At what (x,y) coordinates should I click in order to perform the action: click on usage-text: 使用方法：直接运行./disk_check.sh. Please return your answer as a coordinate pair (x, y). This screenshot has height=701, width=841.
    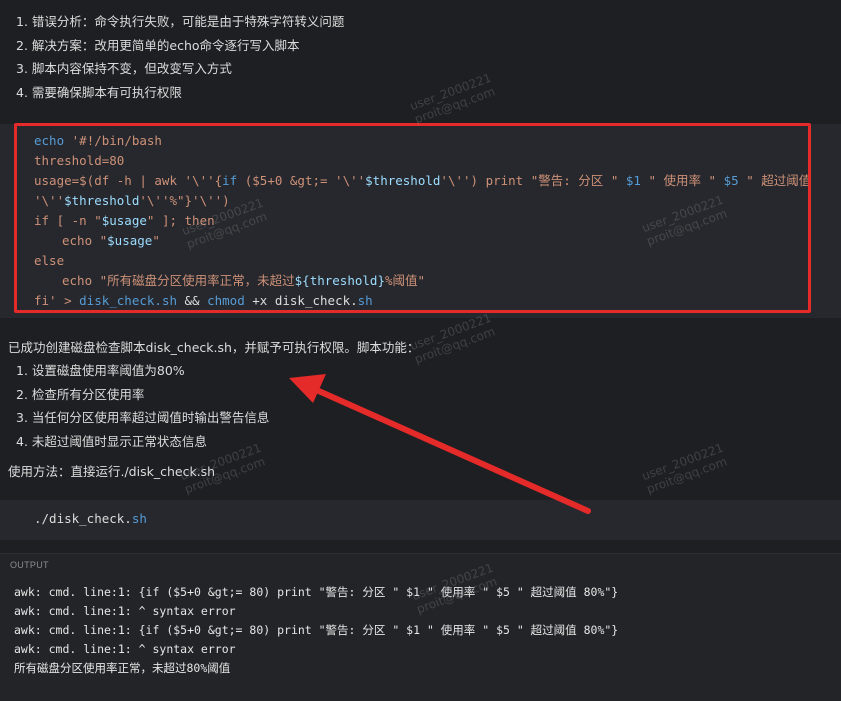
    Looking at the image, I should click on (112, 471).